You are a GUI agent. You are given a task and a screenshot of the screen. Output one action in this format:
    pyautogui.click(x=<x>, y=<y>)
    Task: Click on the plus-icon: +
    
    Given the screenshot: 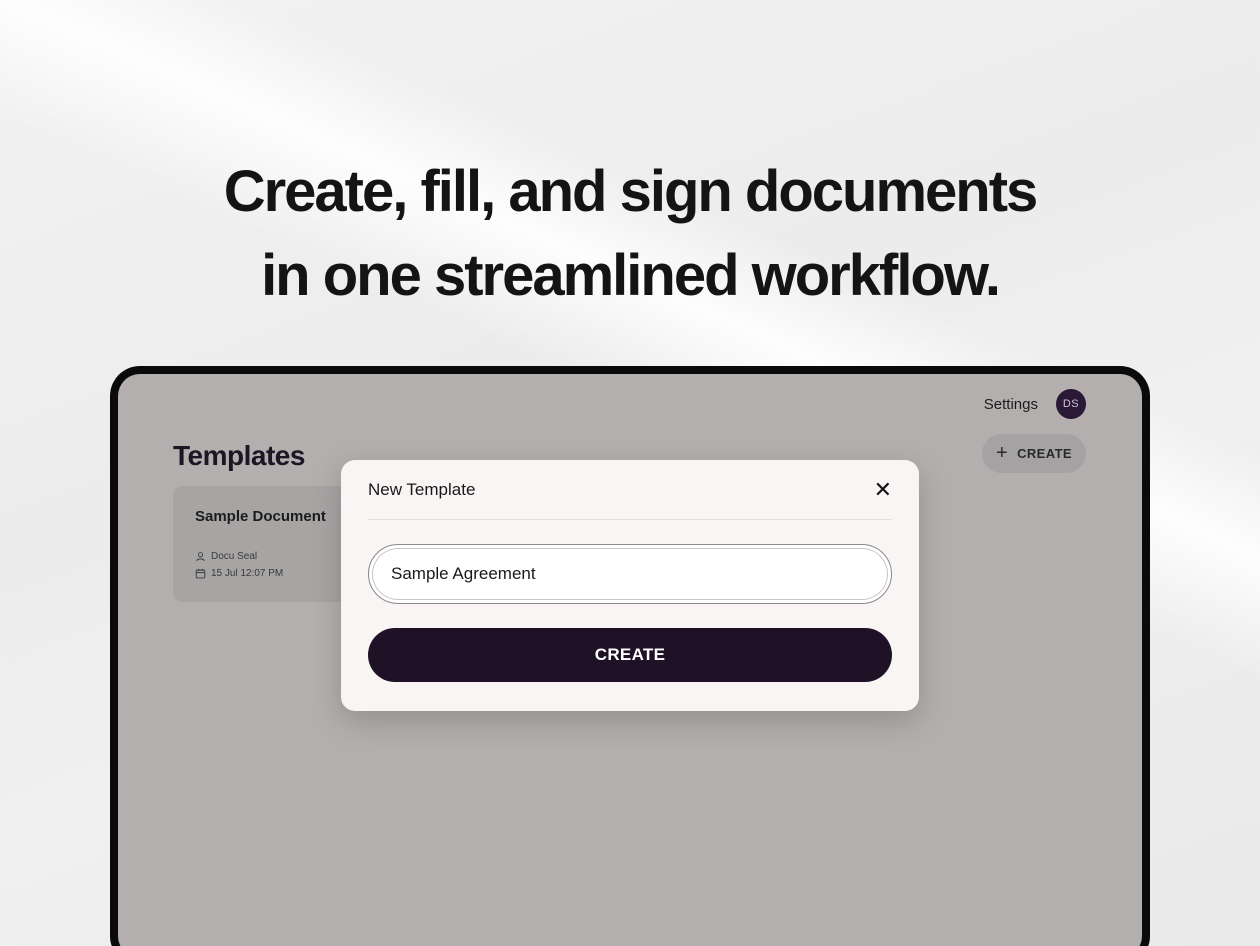 What is the action you would take?
    pyautogui.click(x=1002, y=452)
    